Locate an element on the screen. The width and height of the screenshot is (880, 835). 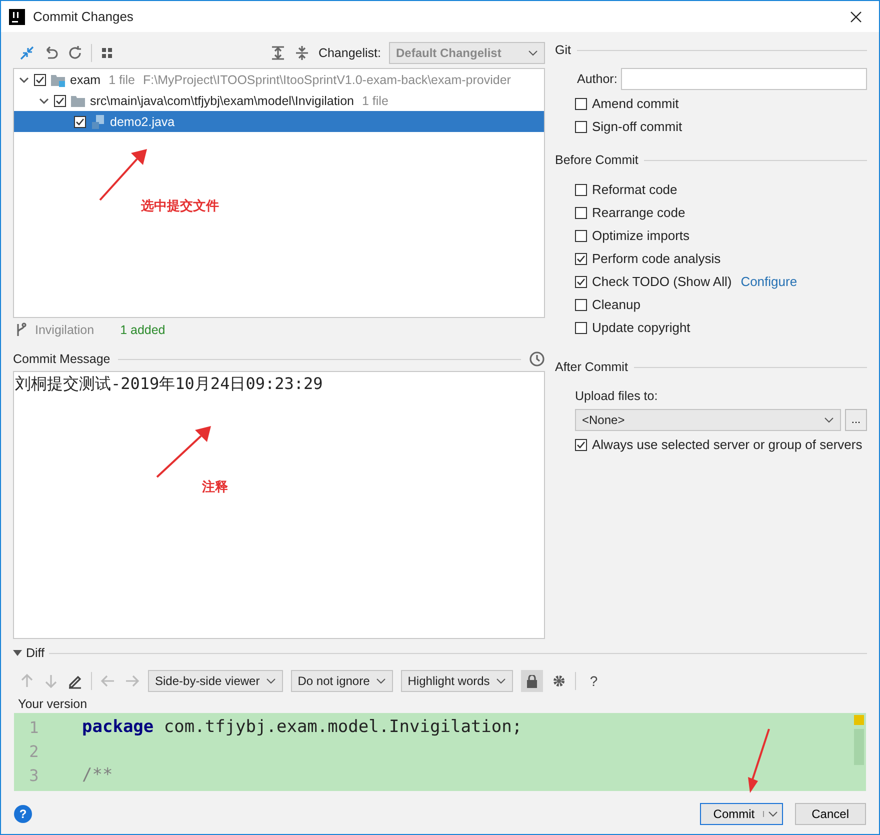
author-field is located at coordinates (744, 79).